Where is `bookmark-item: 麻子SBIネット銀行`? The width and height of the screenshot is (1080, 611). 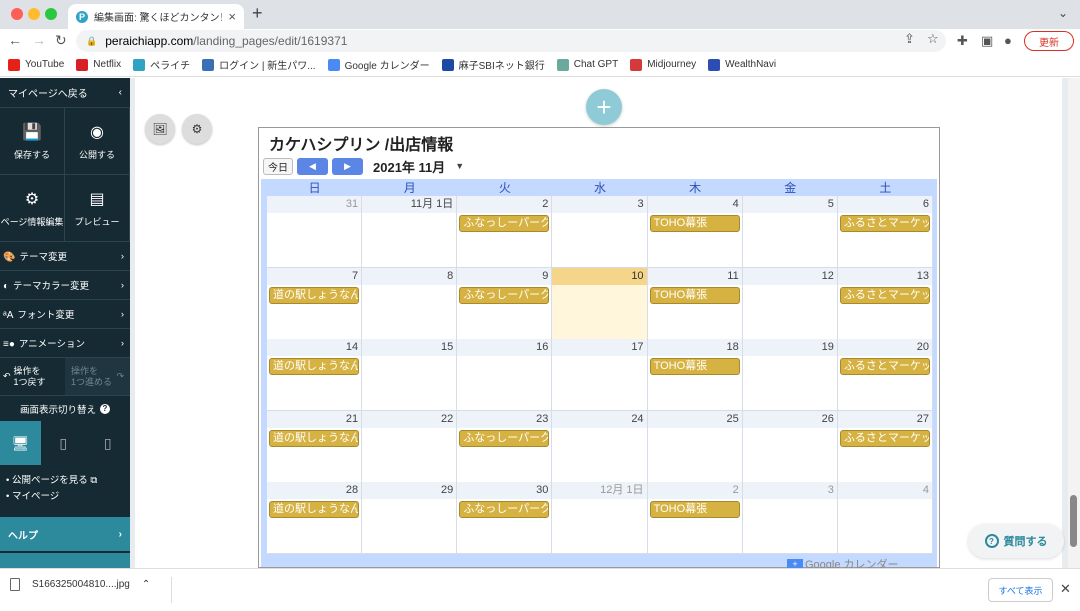
bookmark-item: 麻子SBIネット銀行 is located at coordinates (493, 64).